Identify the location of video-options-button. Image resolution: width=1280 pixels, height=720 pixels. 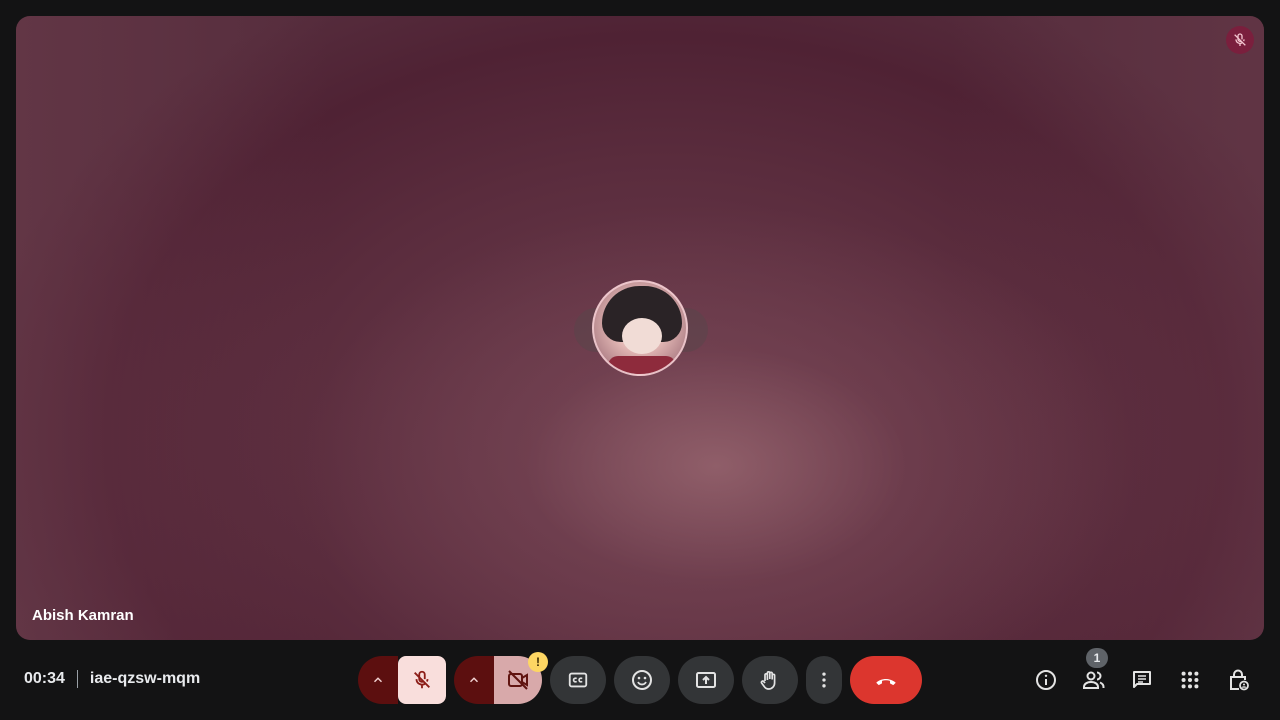
(474, 680).